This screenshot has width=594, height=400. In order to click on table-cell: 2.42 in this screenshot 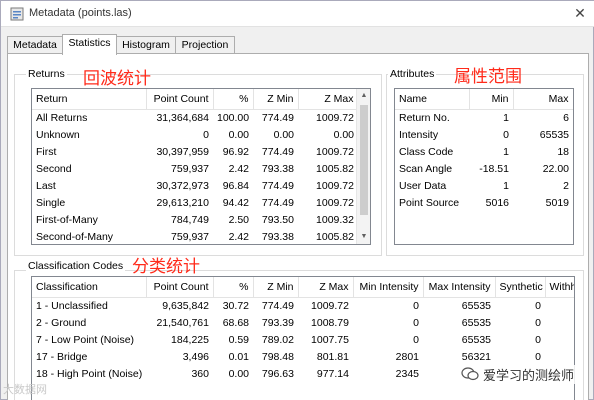, I will do `click(238, 168)`.